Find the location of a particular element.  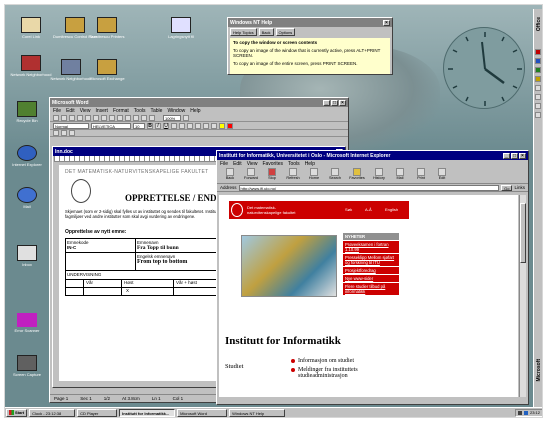

spelling-icon is located at coordinates (96, 117).